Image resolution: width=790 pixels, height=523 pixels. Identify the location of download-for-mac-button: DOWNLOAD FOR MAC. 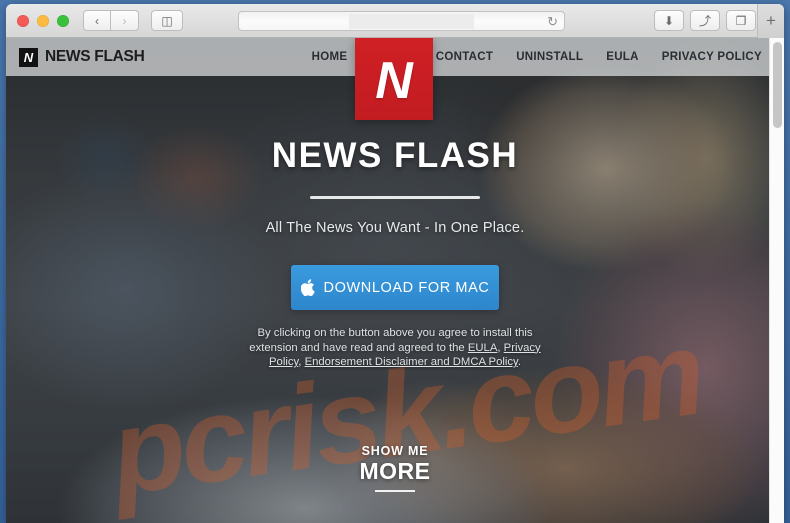
(395, 287).